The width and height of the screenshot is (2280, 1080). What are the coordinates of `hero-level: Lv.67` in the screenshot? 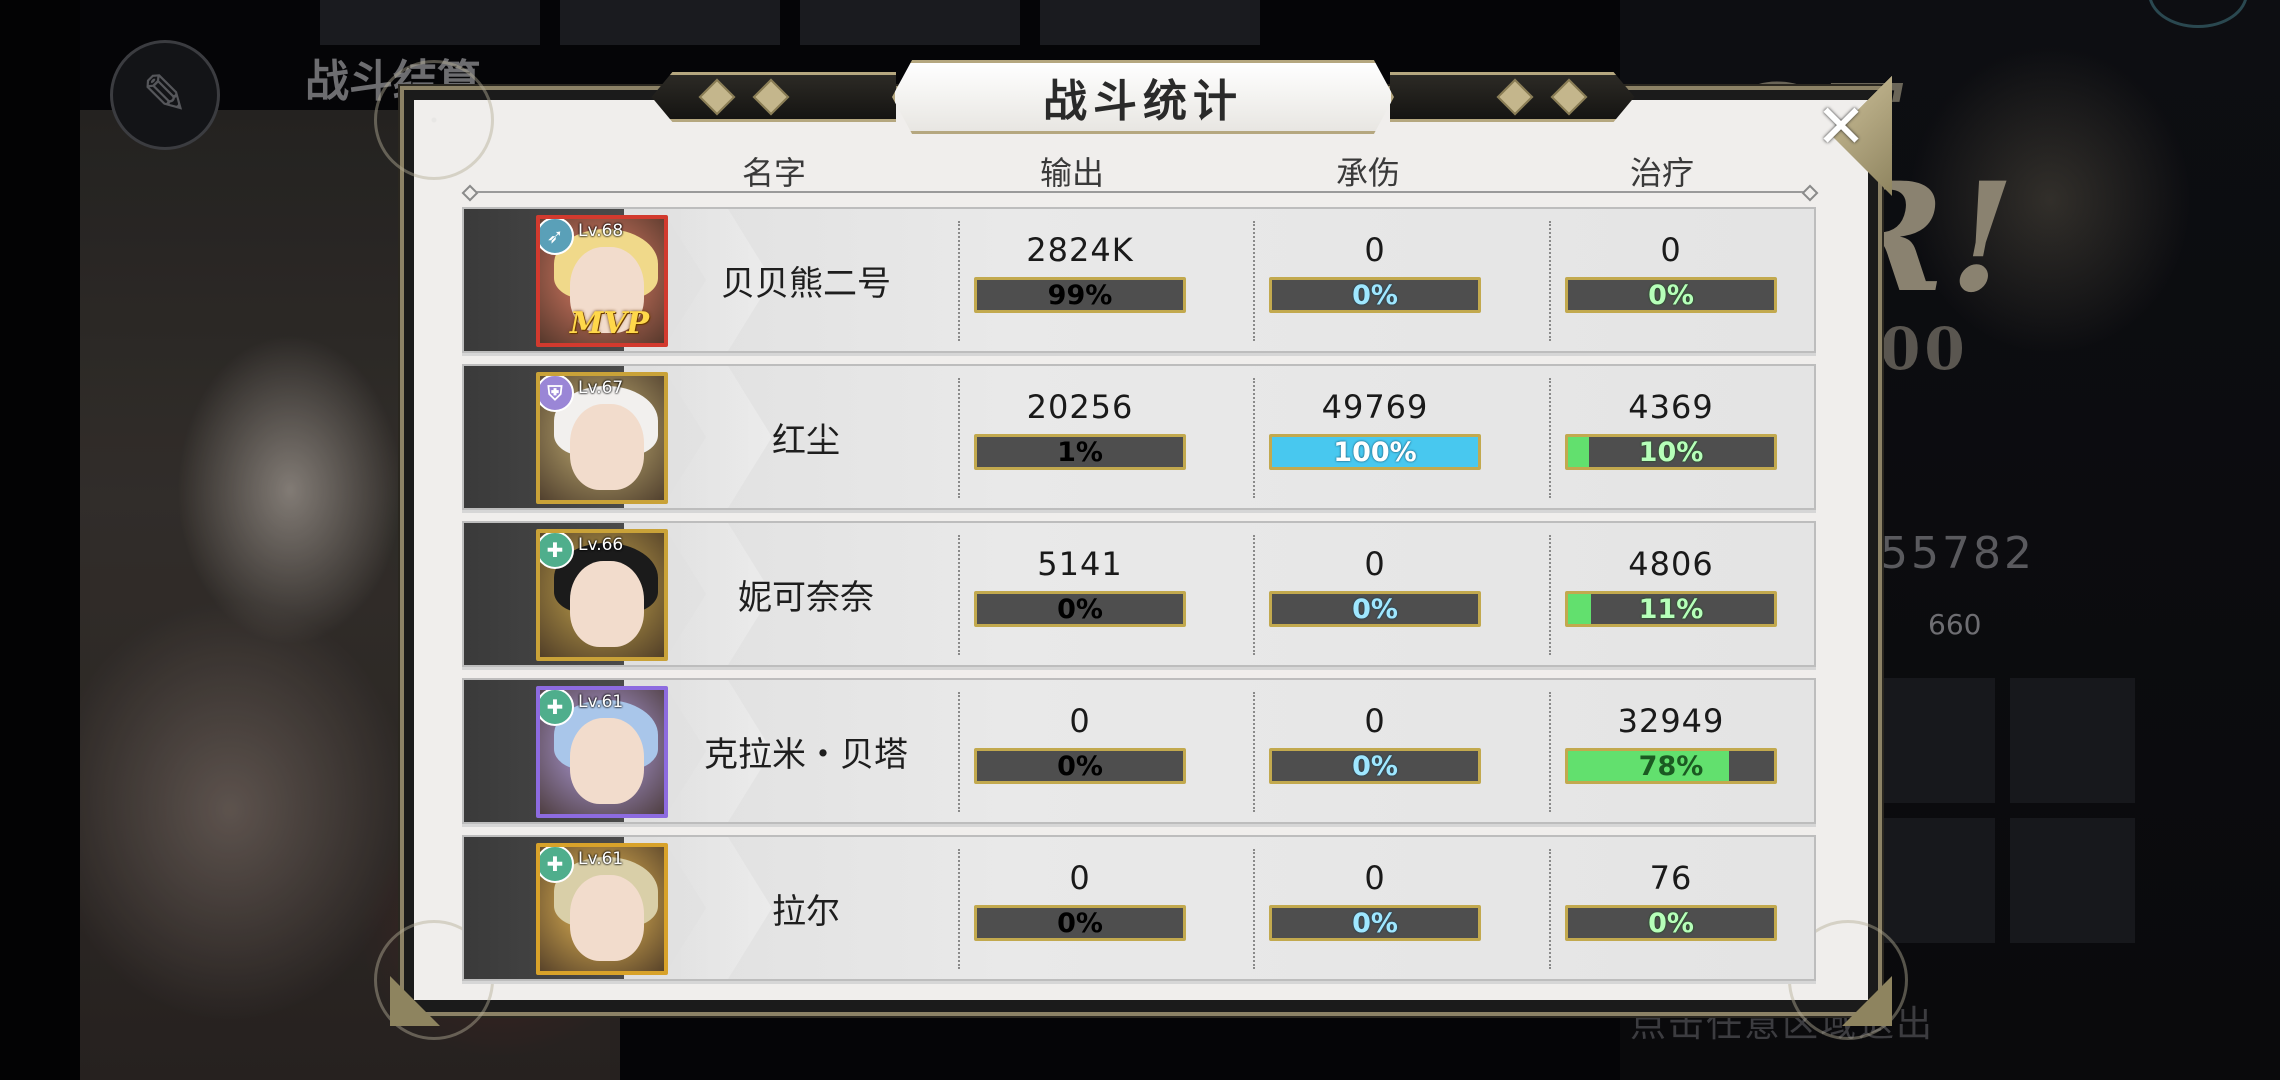 It's located at (601, 388).